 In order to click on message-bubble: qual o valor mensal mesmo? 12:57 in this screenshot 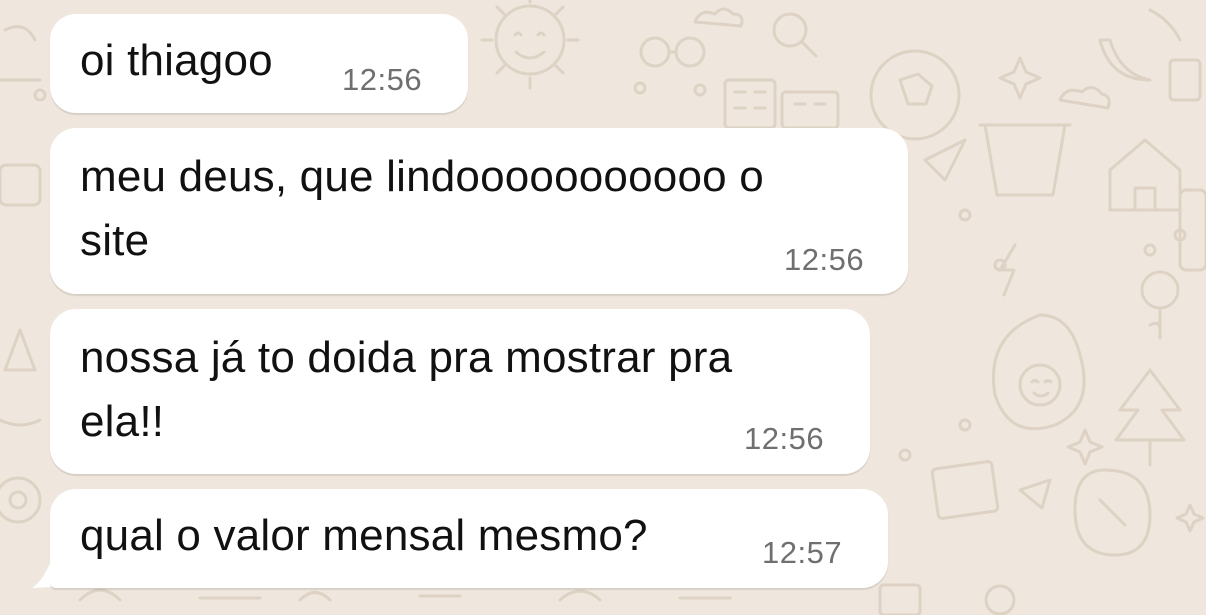, I will do `click(469, 538)`.